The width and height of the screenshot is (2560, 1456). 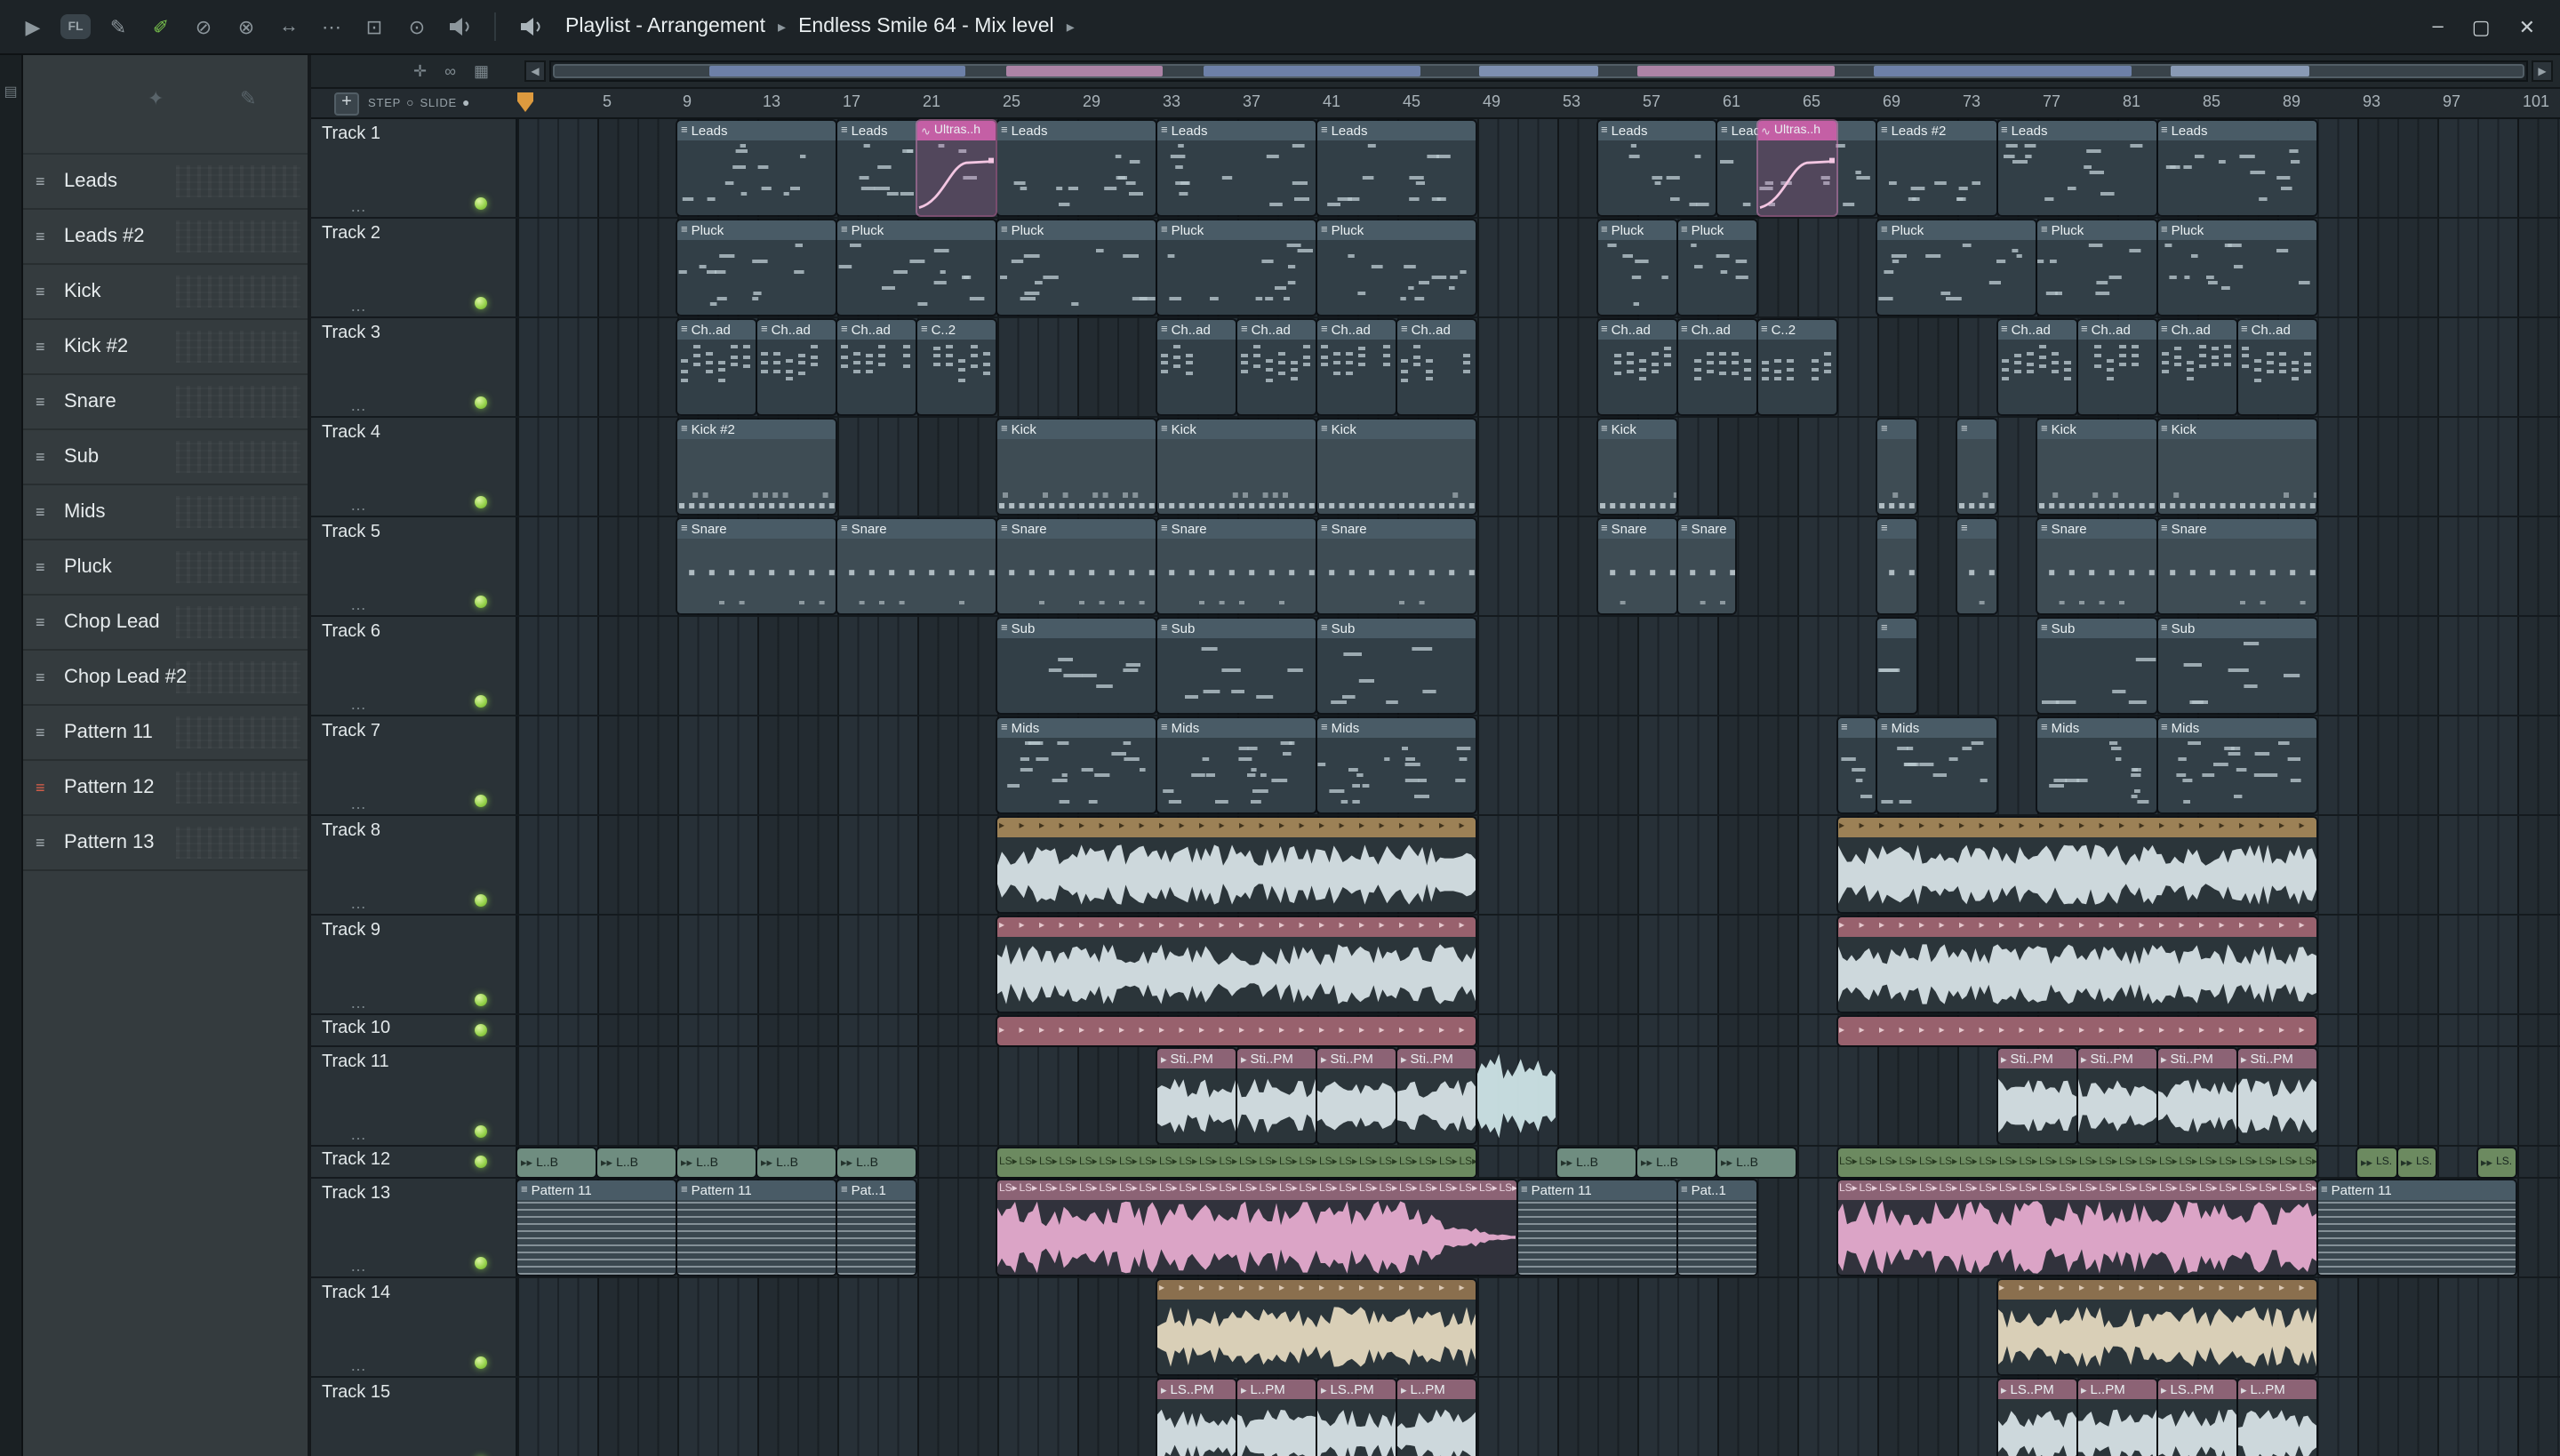 What do you see at coordinates (926, 26) in the screenshot?
I see `breadcrumb-arrangement-name: Endless Smile 64 - Mix level` at bounding box center [926, 26].